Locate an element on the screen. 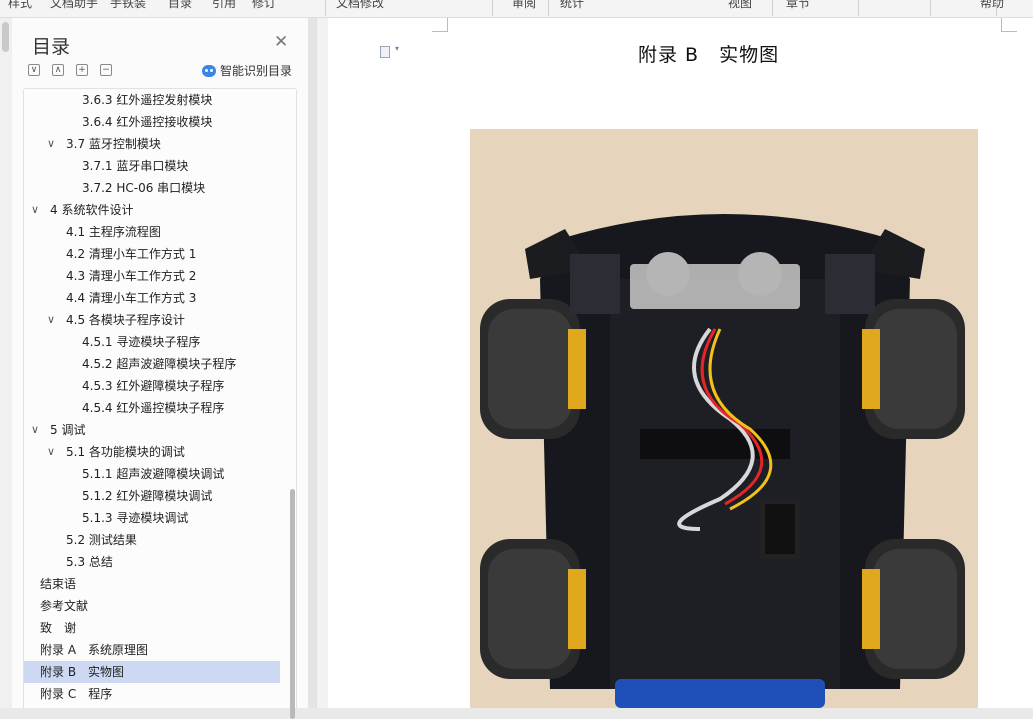 This screenshot has width=1033, height=719. toc-item-label: 5 调试 is located at coordinates (68, 430).